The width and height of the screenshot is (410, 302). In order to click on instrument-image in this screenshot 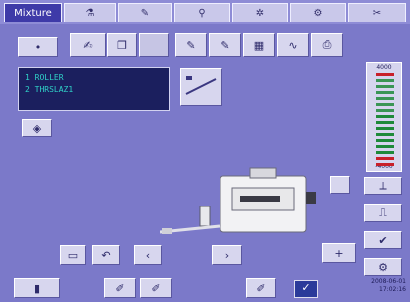, I will do `click(268, 201)`.